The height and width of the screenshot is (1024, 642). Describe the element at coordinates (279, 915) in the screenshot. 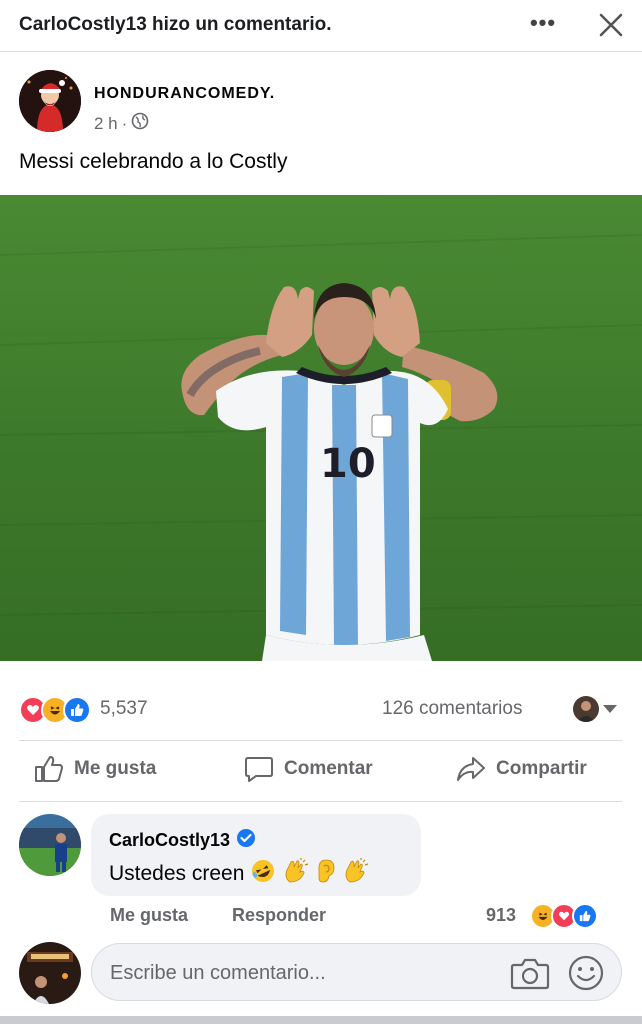

I see `comment-reply-button: Responder` at that location.